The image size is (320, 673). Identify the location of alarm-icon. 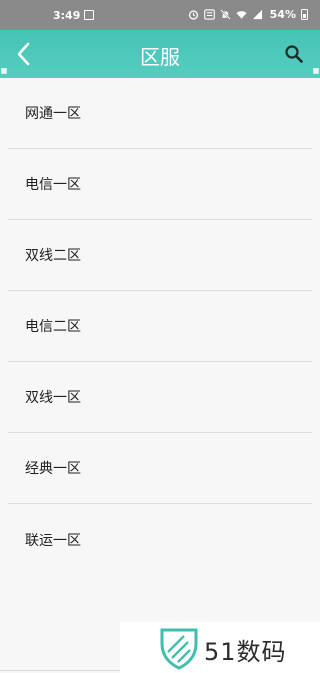
(193, 15).